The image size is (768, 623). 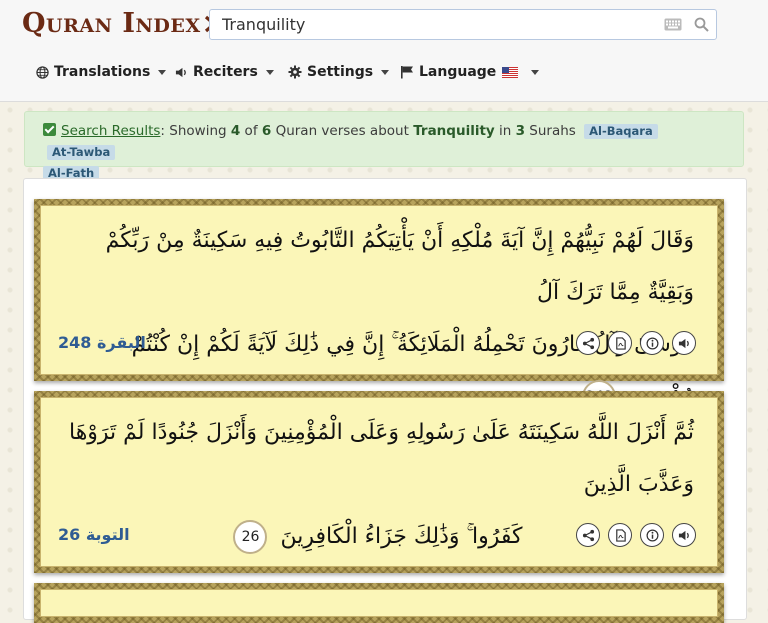 What do you see at coordinates (180, 72) in the screenshot?
I see `speaker-icon` at bounding box center [180, 72].